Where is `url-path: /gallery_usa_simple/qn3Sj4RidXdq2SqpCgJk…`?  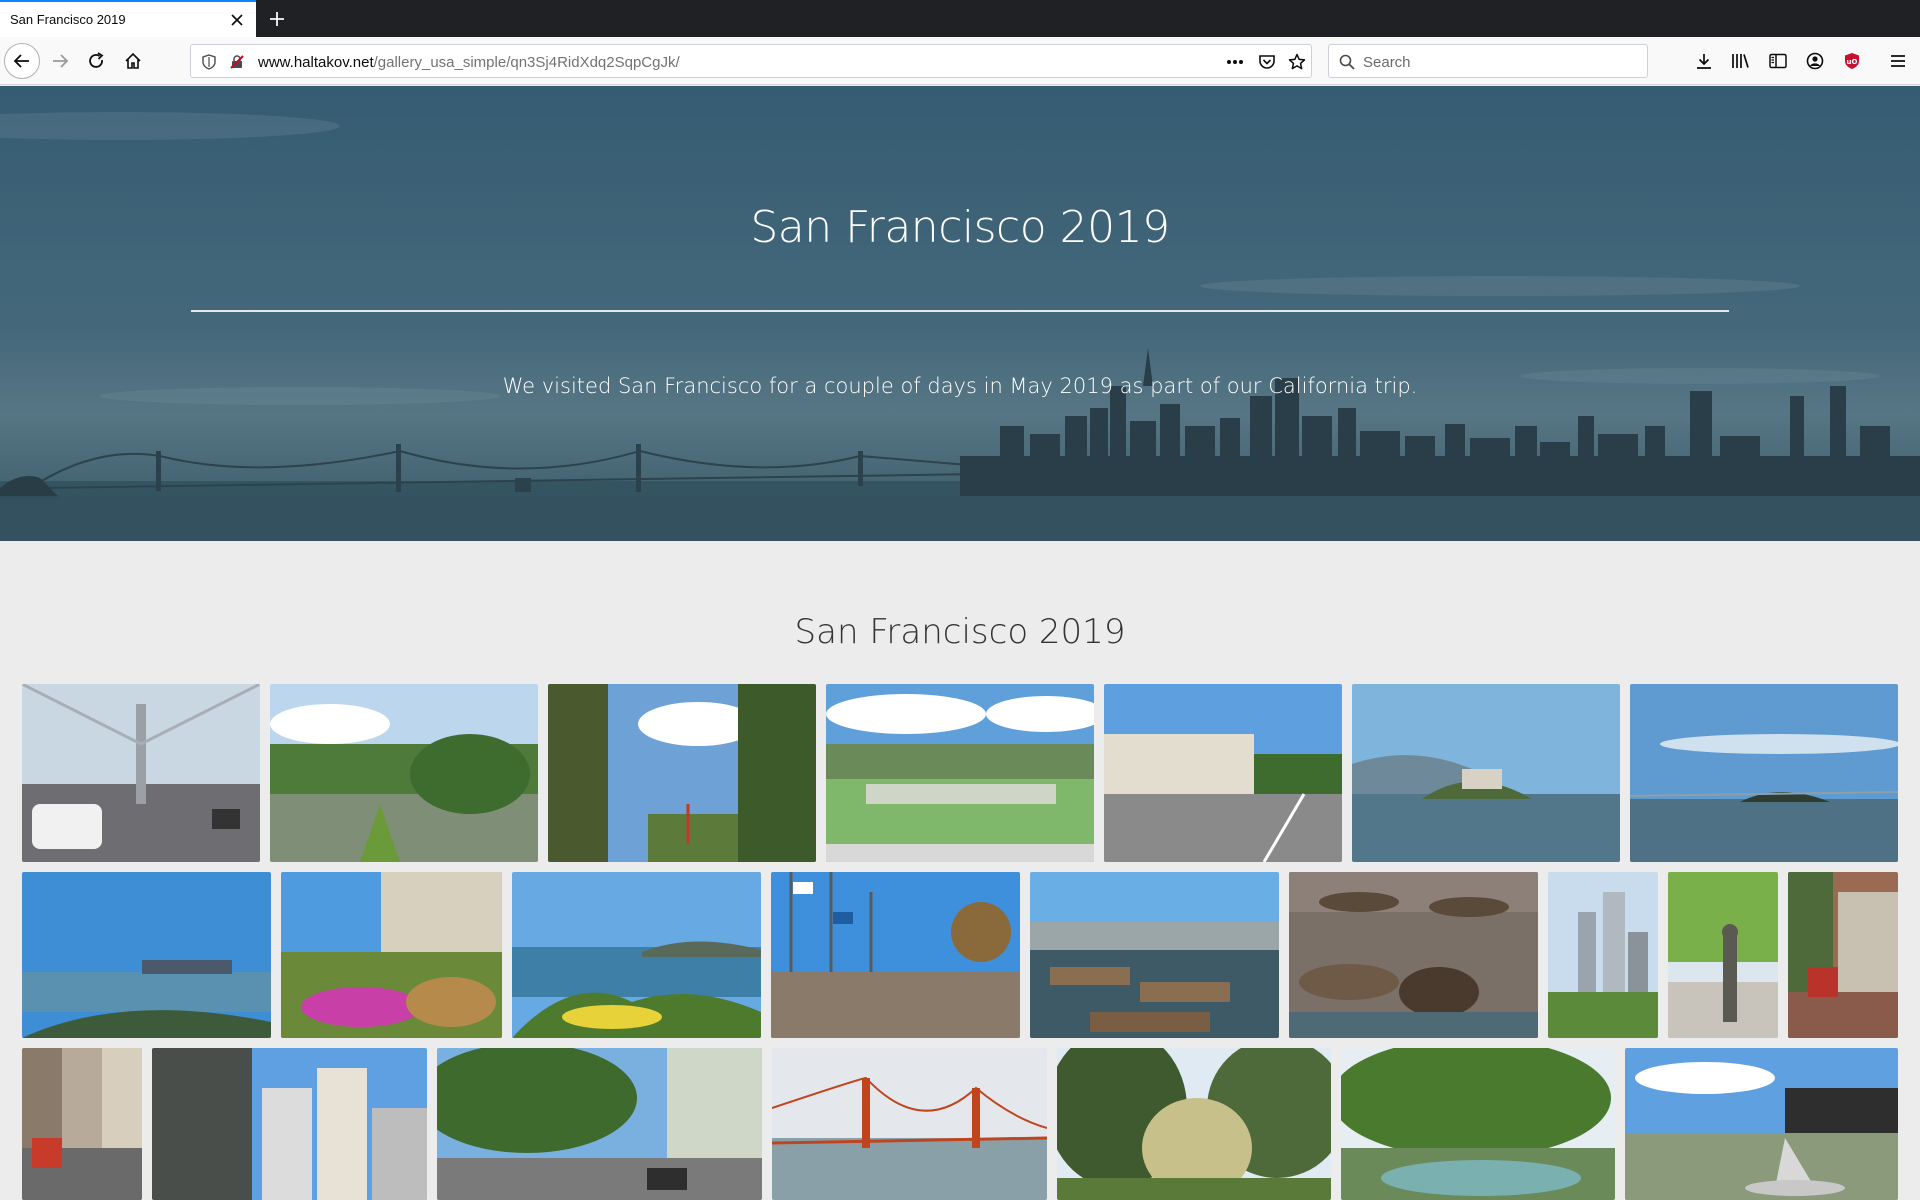 url-path: /gallery_usa_simple/qn3Sj4RidXdq2SqpCgJk… is located at coordinates (526, 62).